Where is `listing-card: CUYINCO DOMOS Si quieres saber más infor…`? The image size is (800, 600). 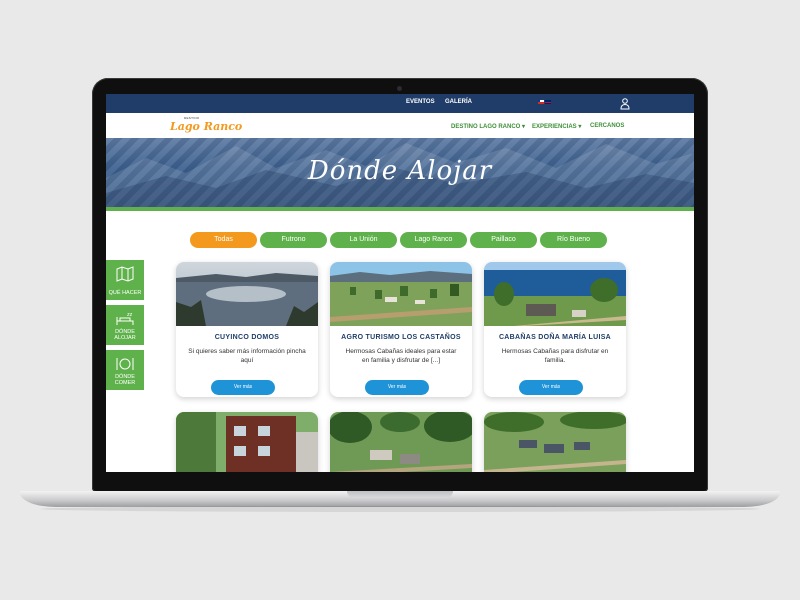
listing-card: CUYINCO DOMOS Si quieres saber más infor… is located at coordinates (247, 329).